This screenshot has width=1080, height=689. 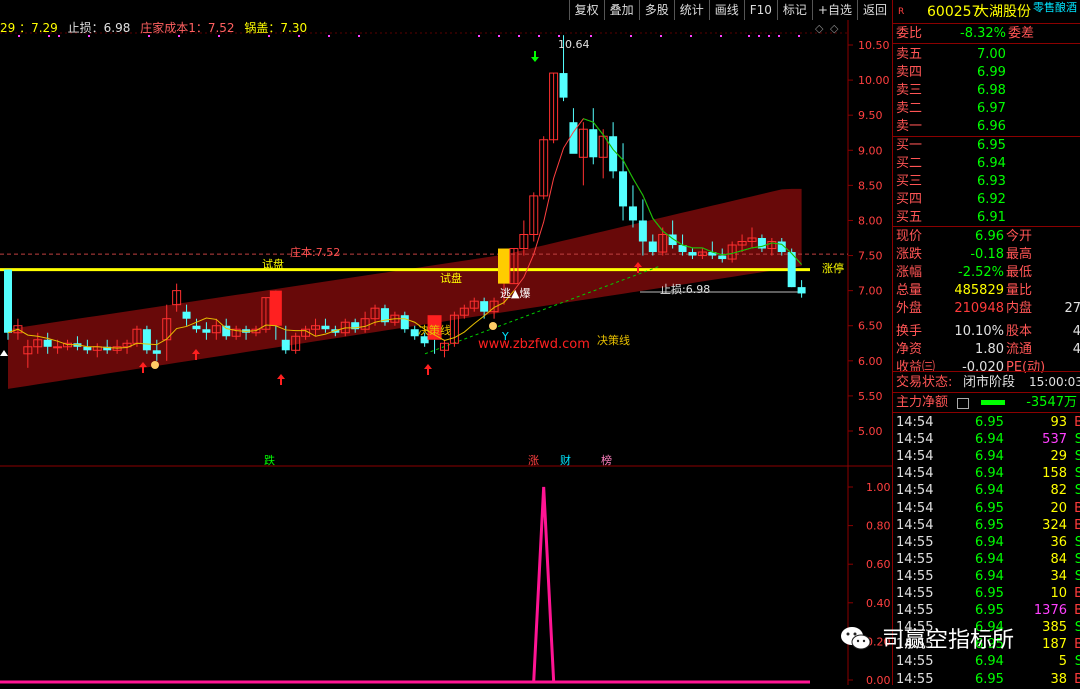 What do you see at coordinates (870, 256) in the screenshot?
I see `price-axis-label: 7.50` at bounding box center [870, 256].